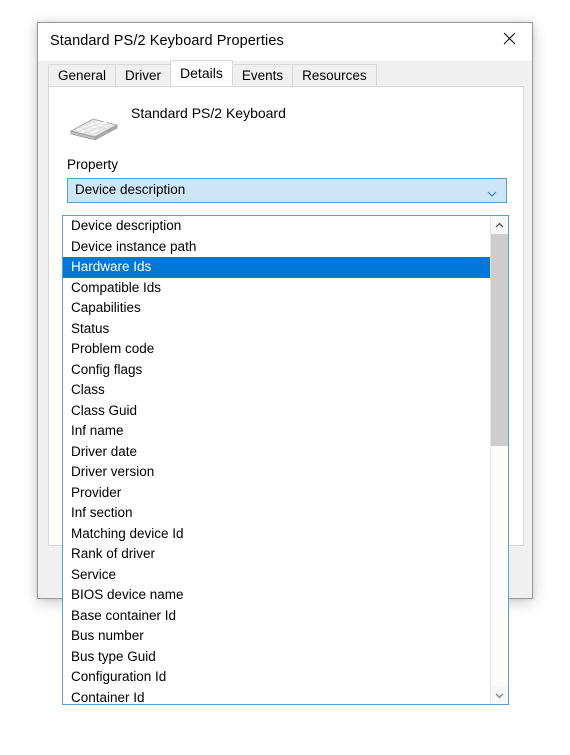 The width and height of the screenshot is (570, 755). Describe the element at coordinates (286, 123) in the screenshot. I see `device-header: Standard PS/2 Keyboard` at that location.